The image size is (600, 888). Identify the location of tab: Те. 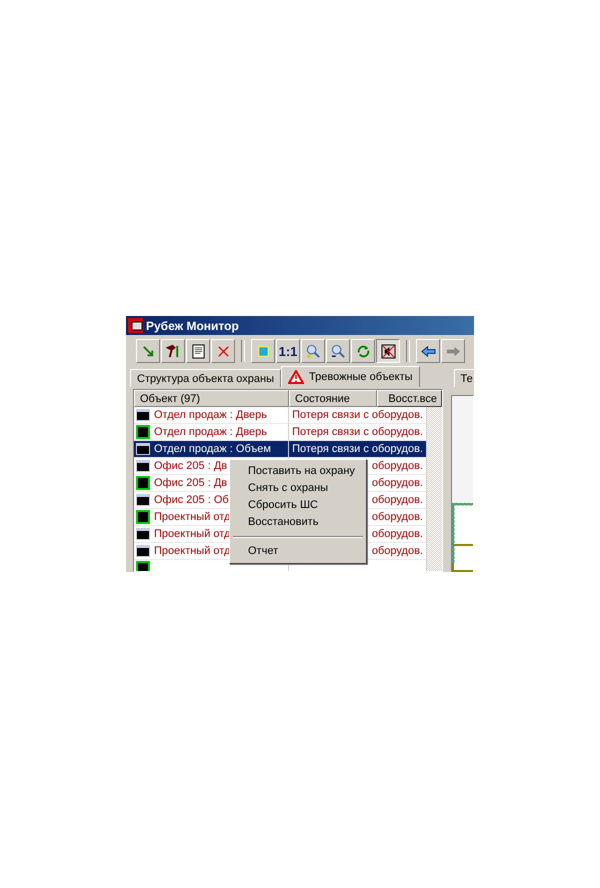
(464, 378).